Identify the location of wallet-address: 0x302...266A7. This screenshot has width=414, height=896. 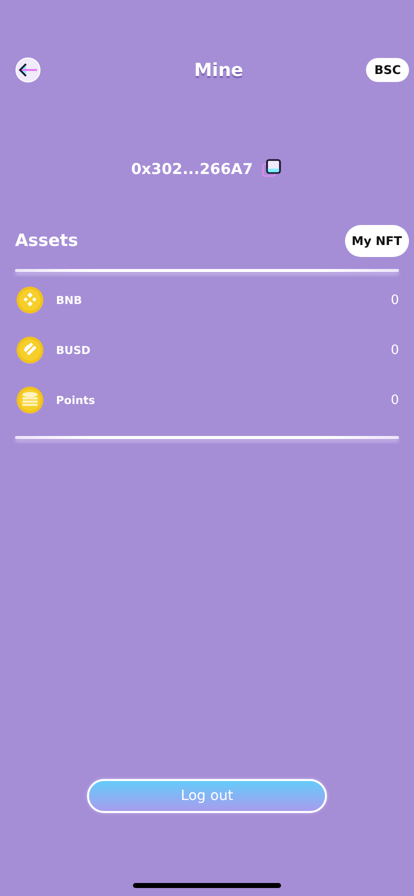
(192, 169).